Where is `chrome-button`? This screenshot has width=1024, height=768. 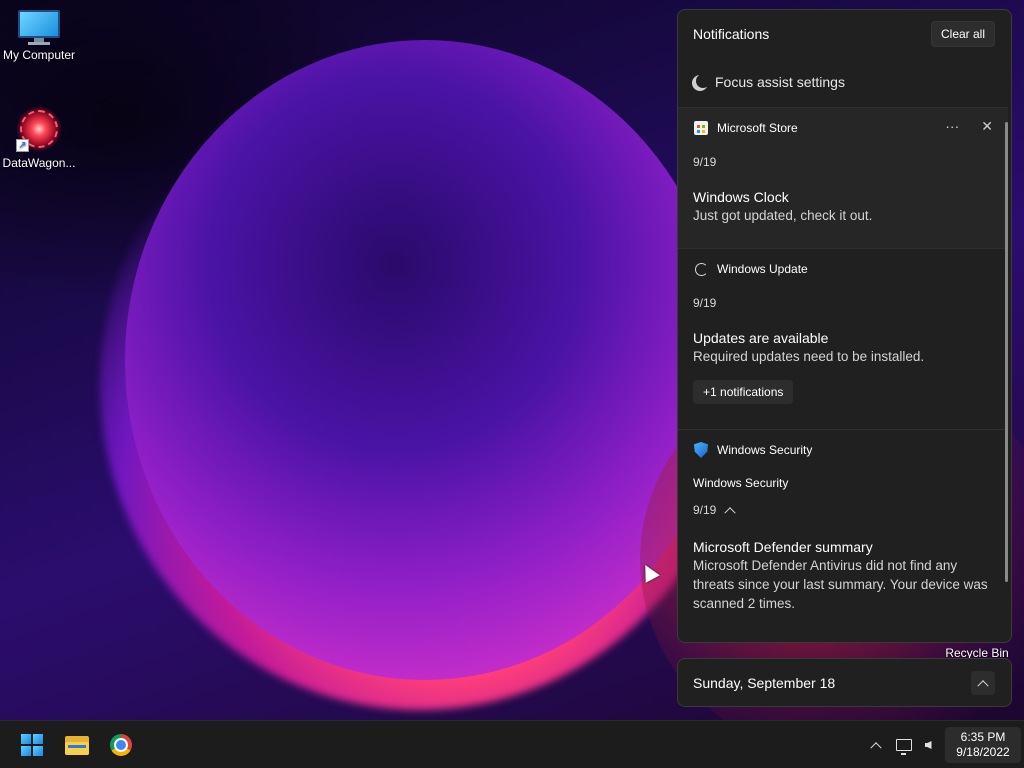
chrome-button is located at coordinates (121, 745).